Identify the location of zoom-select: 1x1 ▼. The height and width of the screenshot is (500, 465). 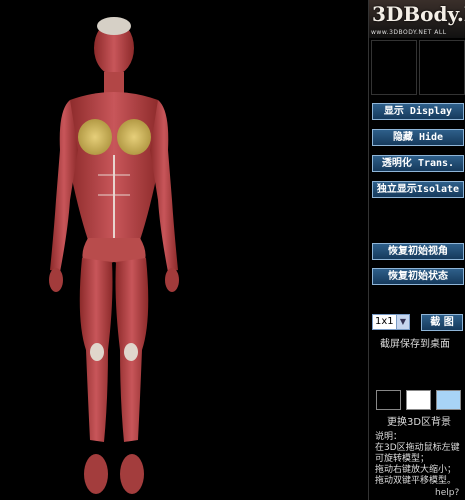
(391, 322).